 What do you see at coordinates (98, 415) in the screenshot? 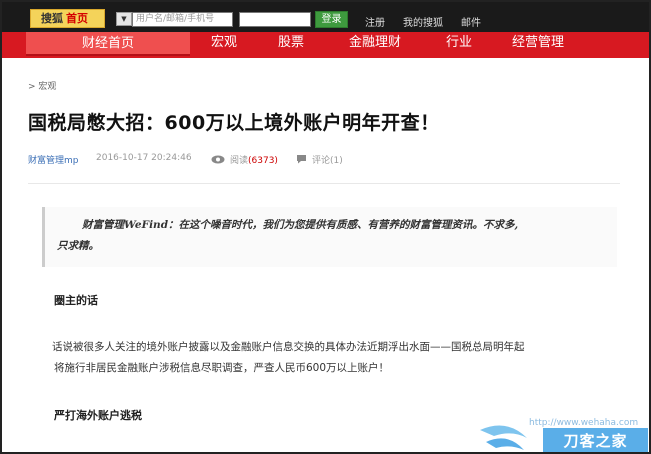
I see `section-heading: 严打海外账户逃税` at bounding box center [98, 415].